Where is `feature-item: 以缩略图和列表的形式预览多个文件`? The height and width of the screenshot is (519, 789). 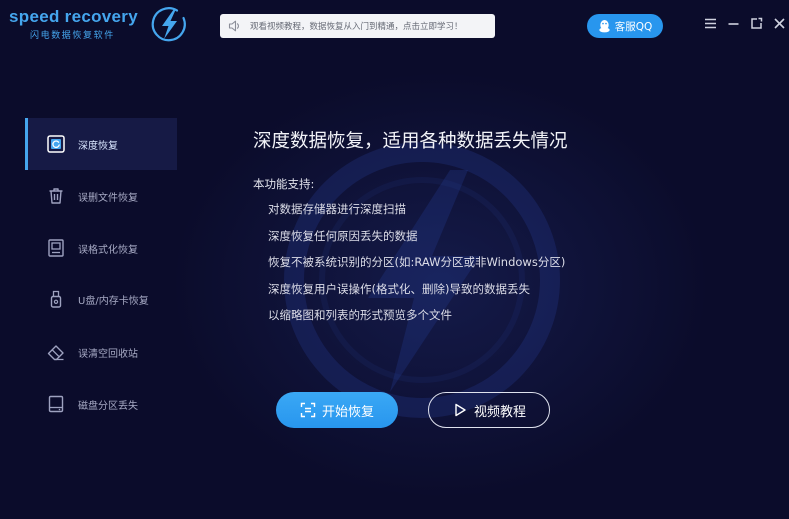 feature-item: 以缩略图和列表的形式预览多个文件 is located at coordinates (360, 315).